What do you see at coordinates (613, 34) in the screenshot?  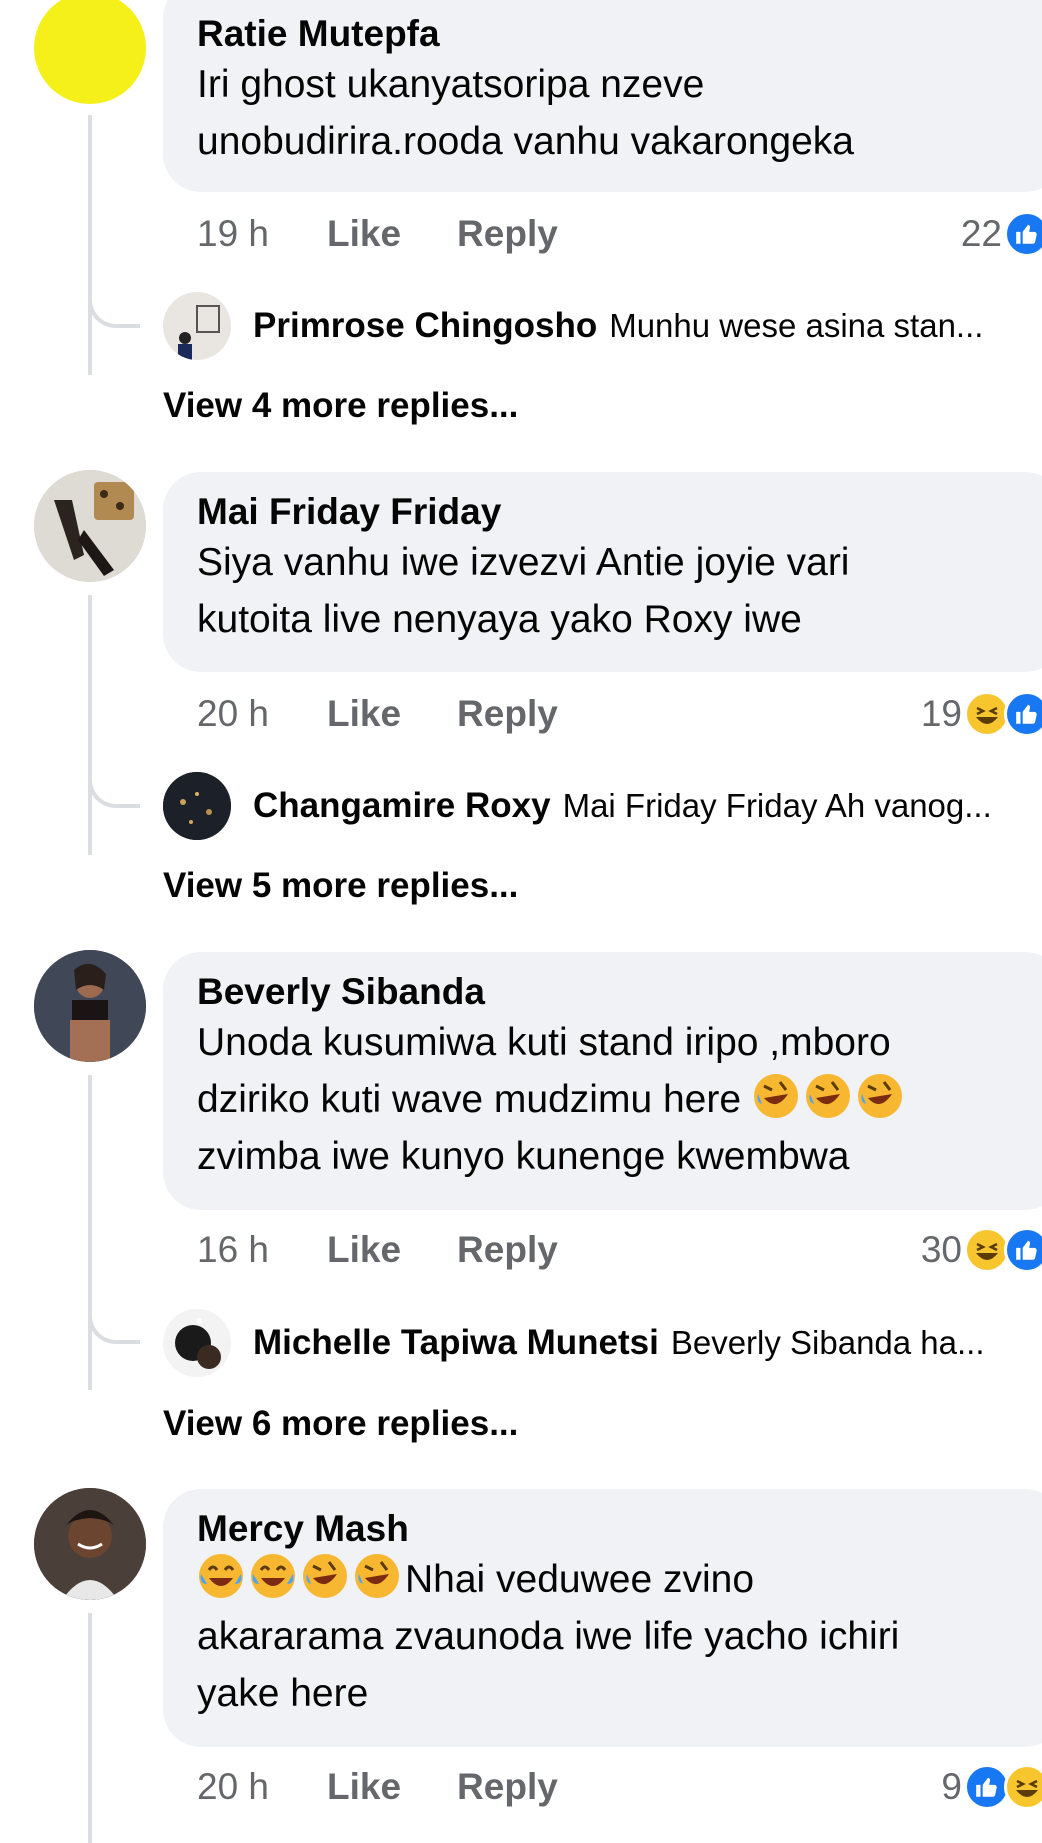 I see `comment-author: Ratie Mutepfa` at bounding box center [613, 34].